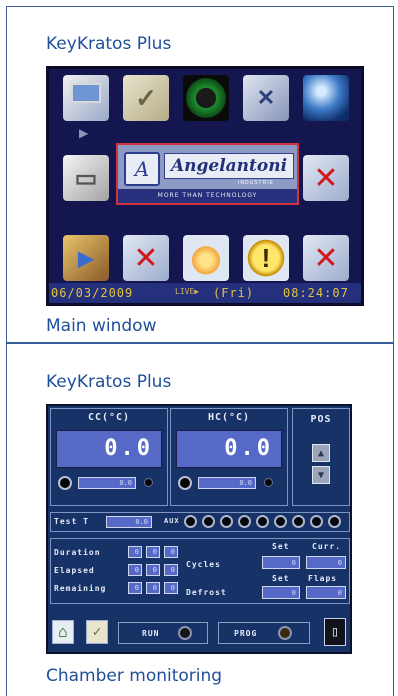 The image size is (398, 696). Describe the element at coordinates (266, 98) in the screenshot. I see `tools-icon: ✕` at that location.